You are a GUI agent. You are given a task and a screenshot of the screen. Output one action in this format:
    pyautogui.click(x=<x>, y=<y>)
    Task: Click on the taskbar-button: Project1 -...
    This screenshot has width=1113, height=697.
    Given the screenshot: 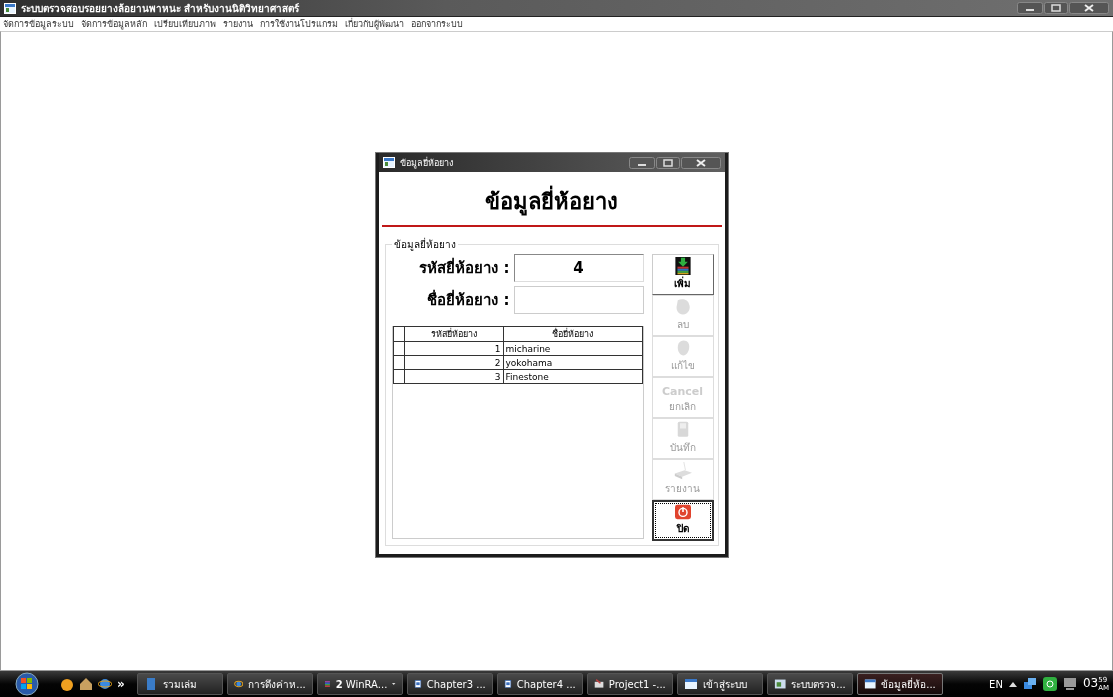 What is the action you would take?
    pyautogui.click(x=629, y=684)
    